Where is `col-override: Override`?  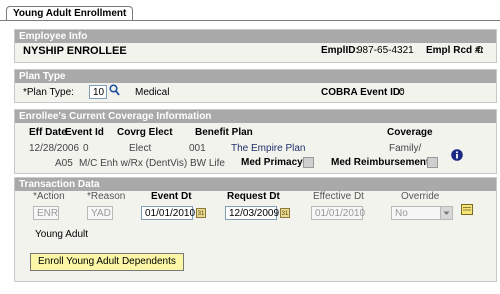 col-override: Override is located at coordinates (420, 196).